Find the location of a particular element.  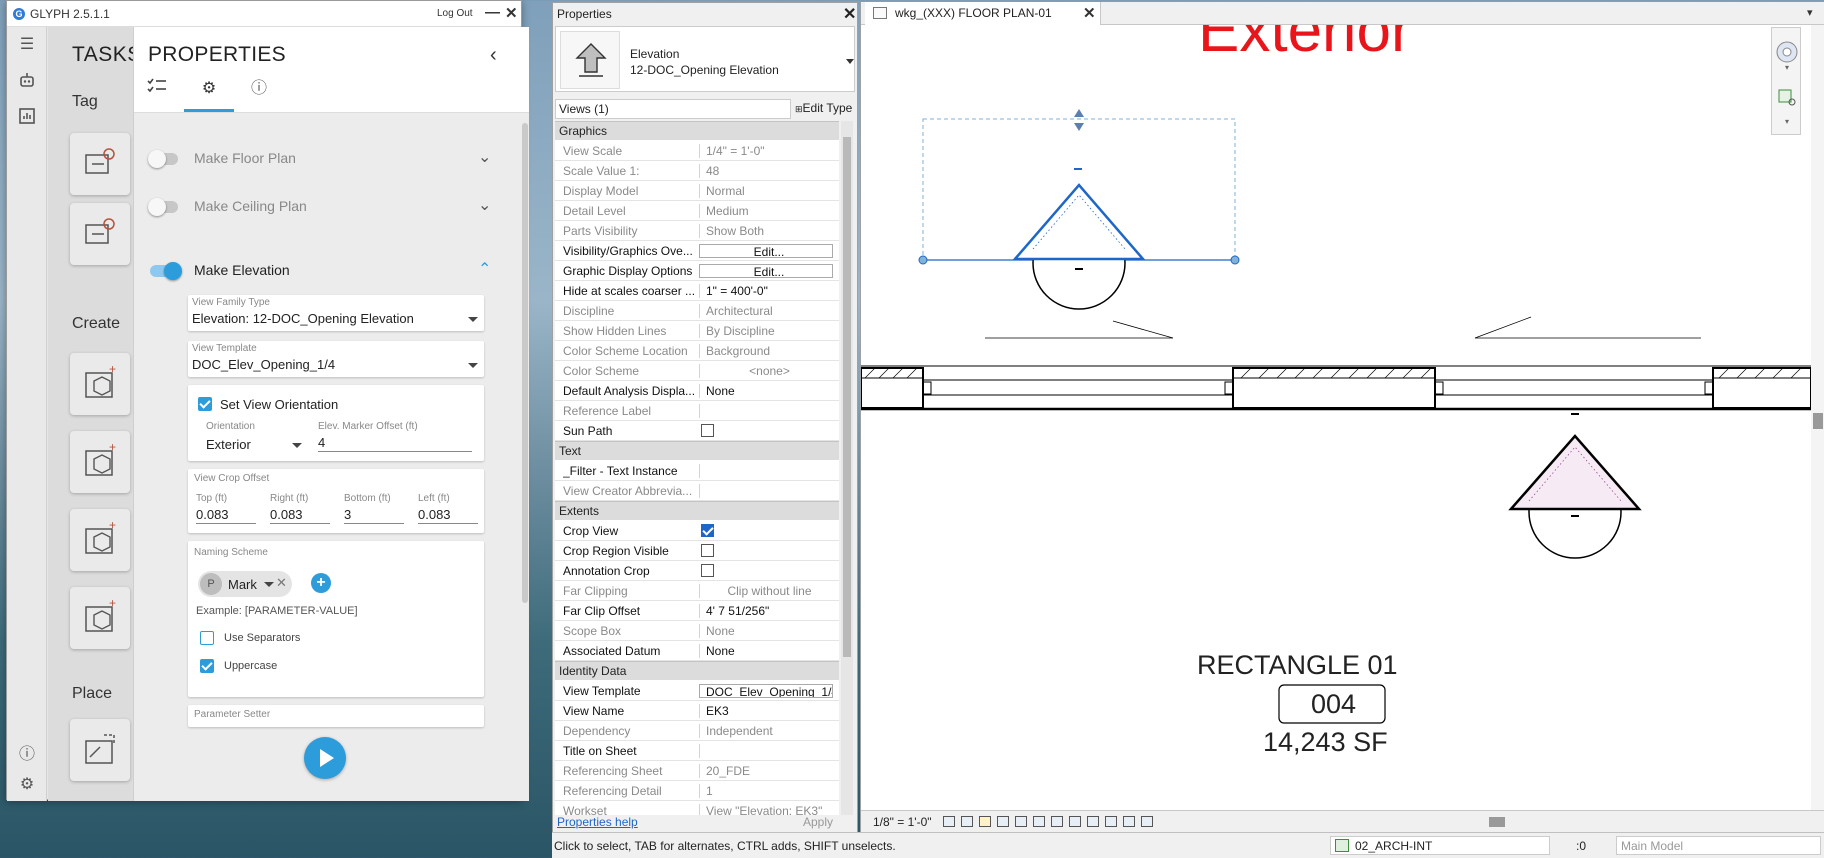

views-selector: Views (1) is located at coordinates (673, 109).